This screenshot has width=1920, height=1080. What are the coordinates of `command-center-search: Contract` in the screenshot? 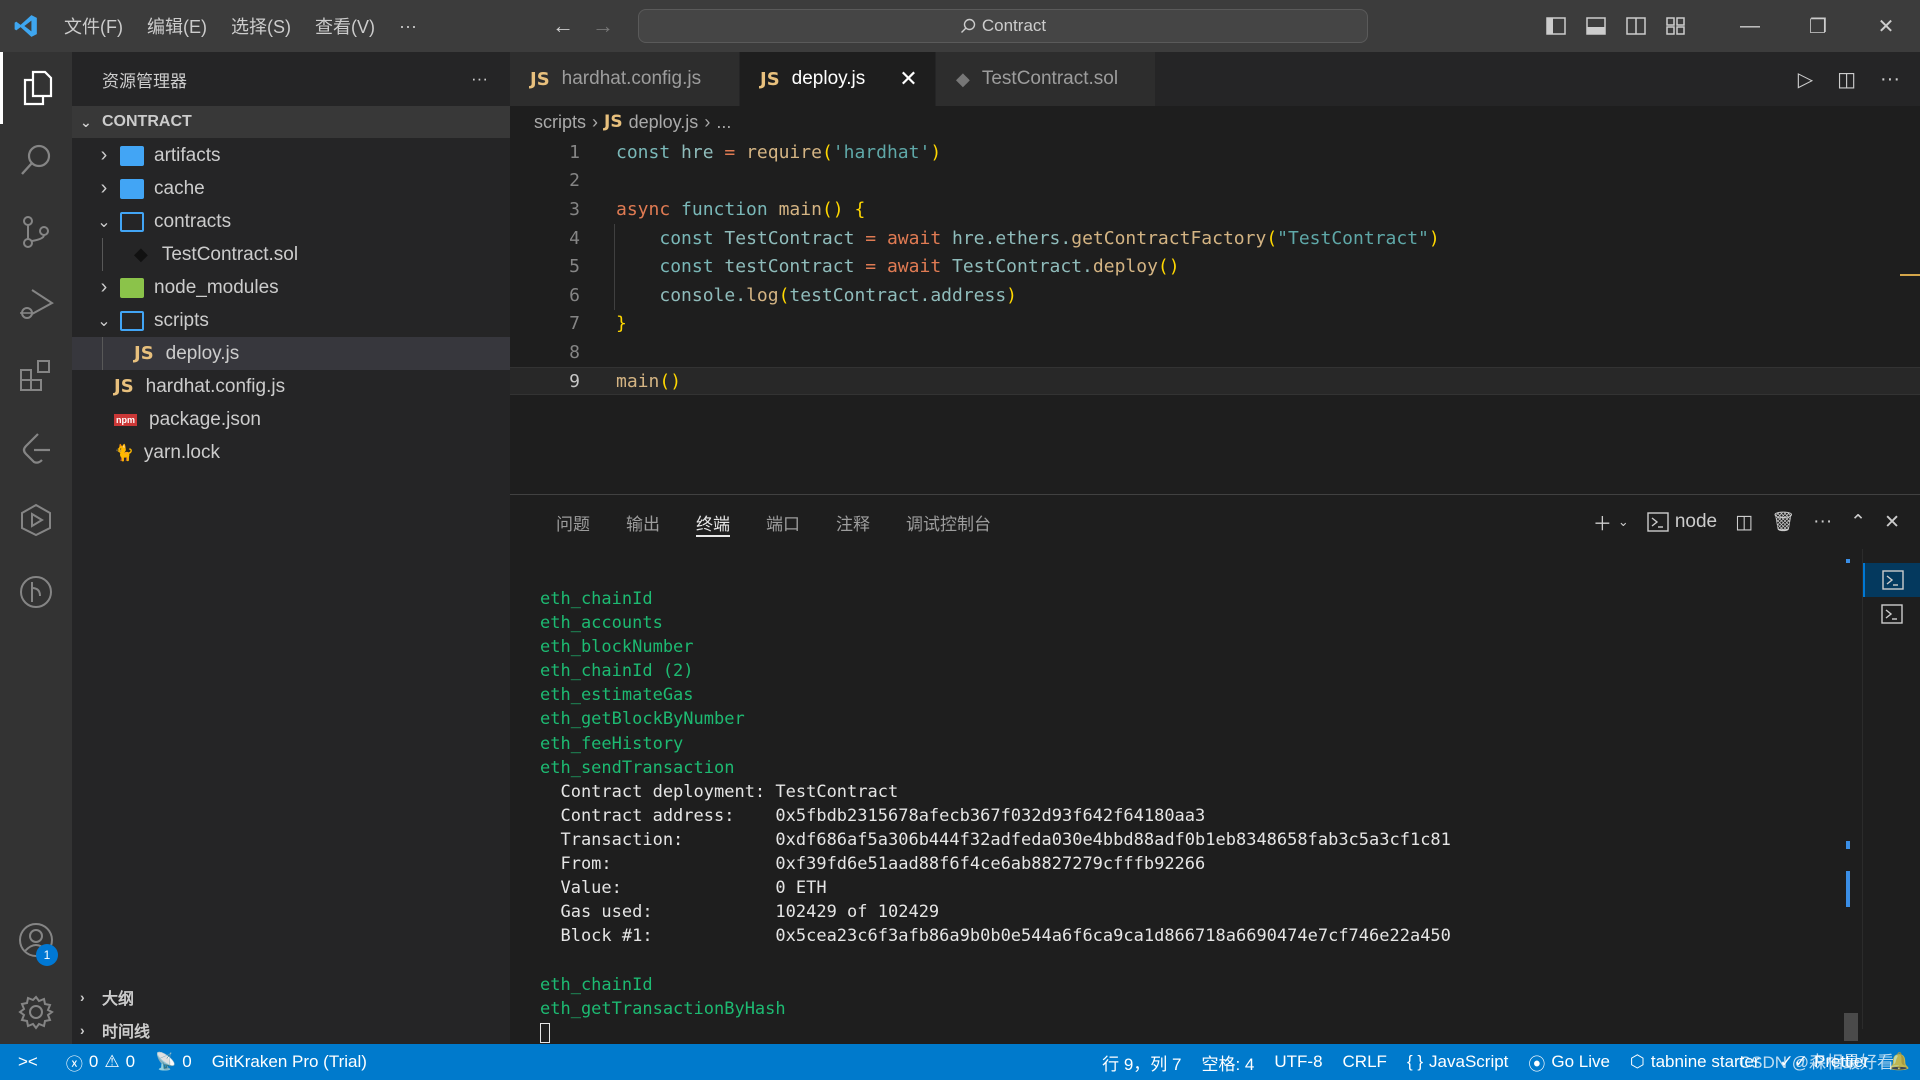 It's located at (1003, 26).